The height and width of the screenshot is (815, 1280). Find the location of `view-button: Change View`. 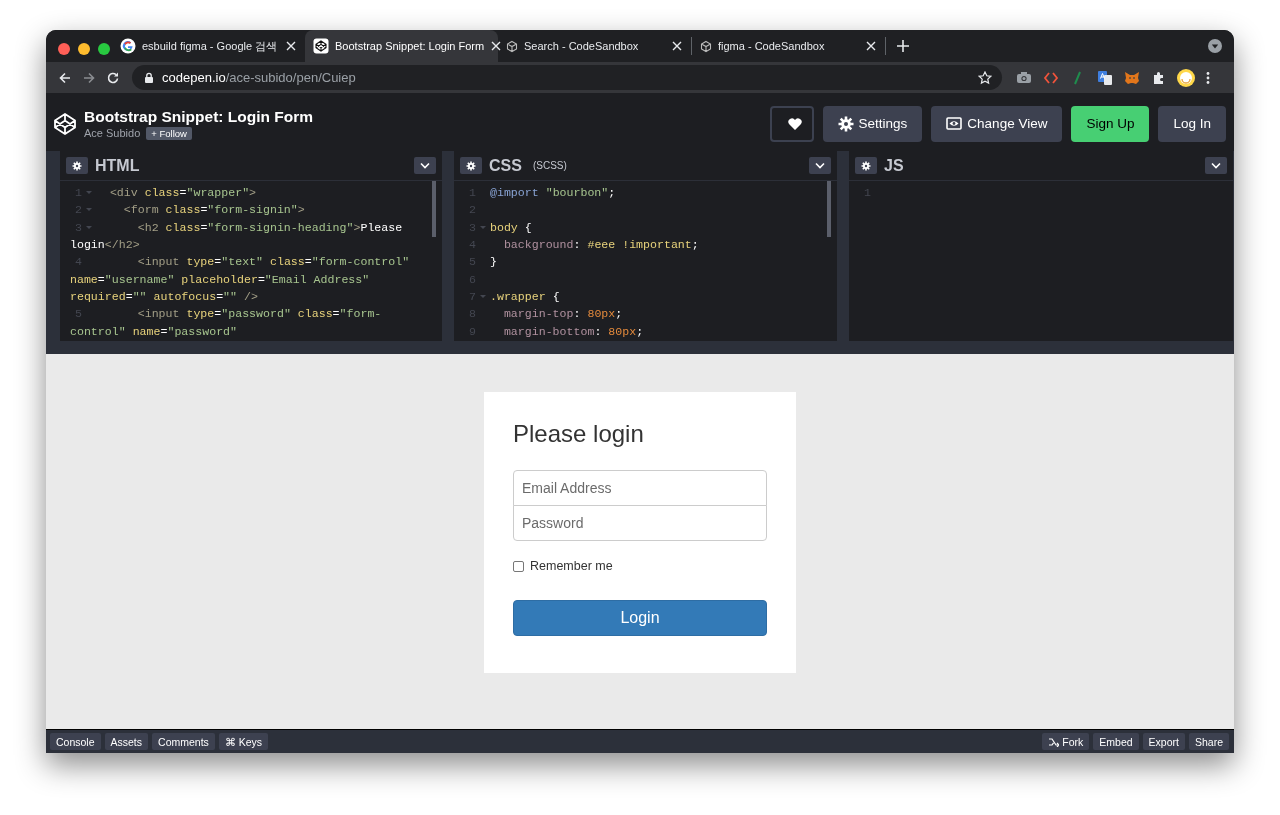

view-button: Change View is located at coordinates (997, 123).